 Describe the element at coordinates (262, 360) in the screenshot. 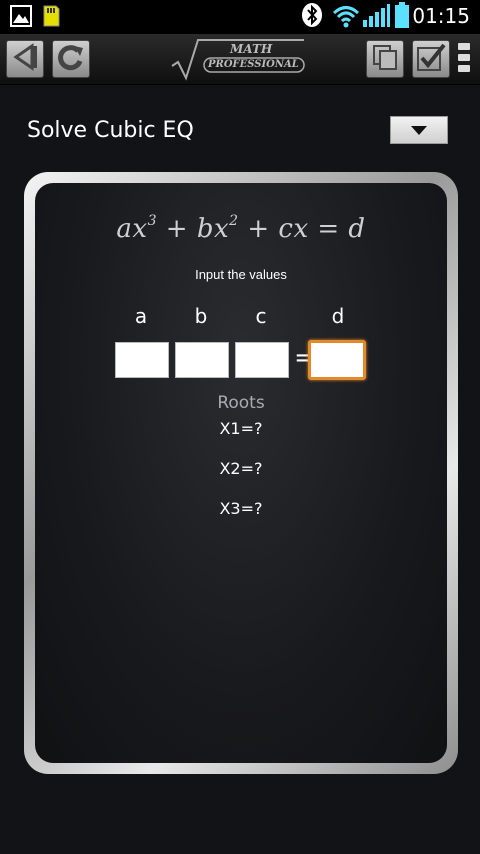

I see `coefficient-c-input` at that location.